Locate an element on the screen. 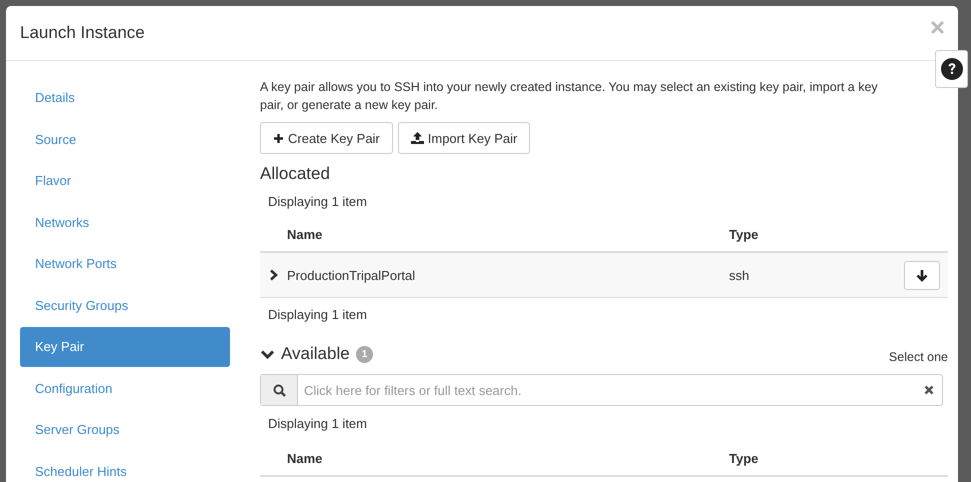 This screenshot has height=482, width=971. close-icon is located at coordinates (937, 27).